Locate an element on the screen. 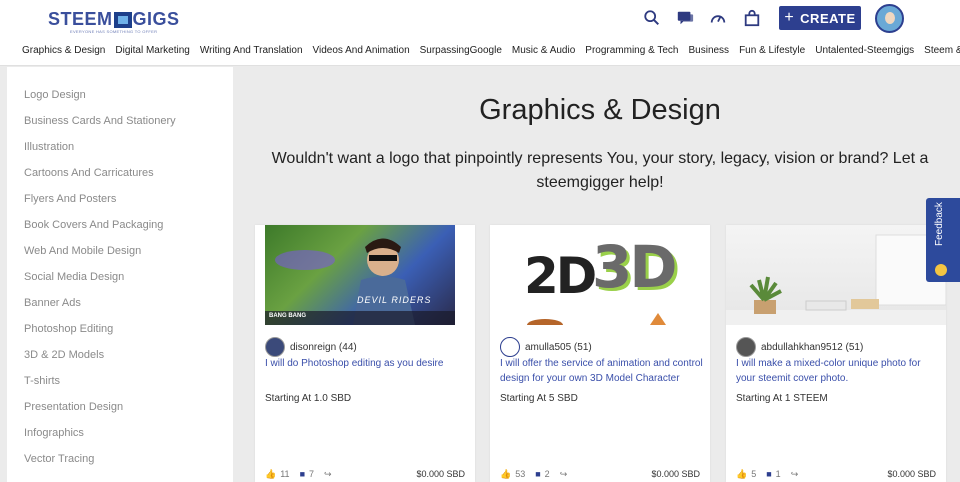  comment-count: 2 is located at coordinates (547, 474).